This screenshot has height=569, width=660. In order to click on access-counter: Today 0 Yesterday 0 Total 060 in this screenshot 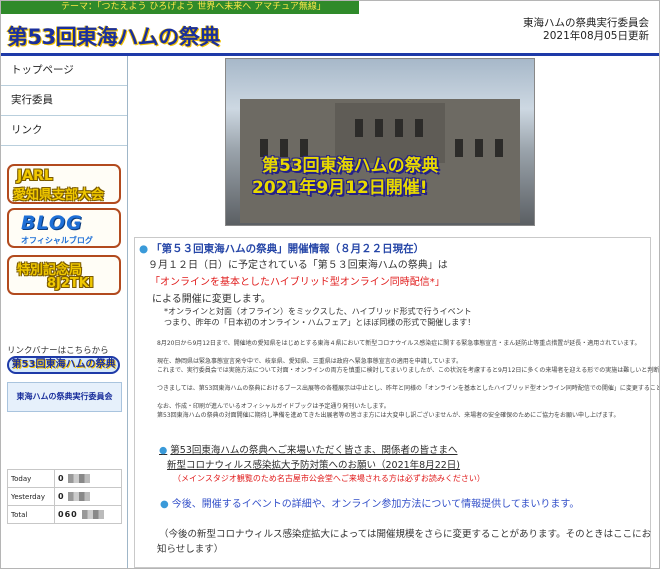, I will do `click(64, 496)`.